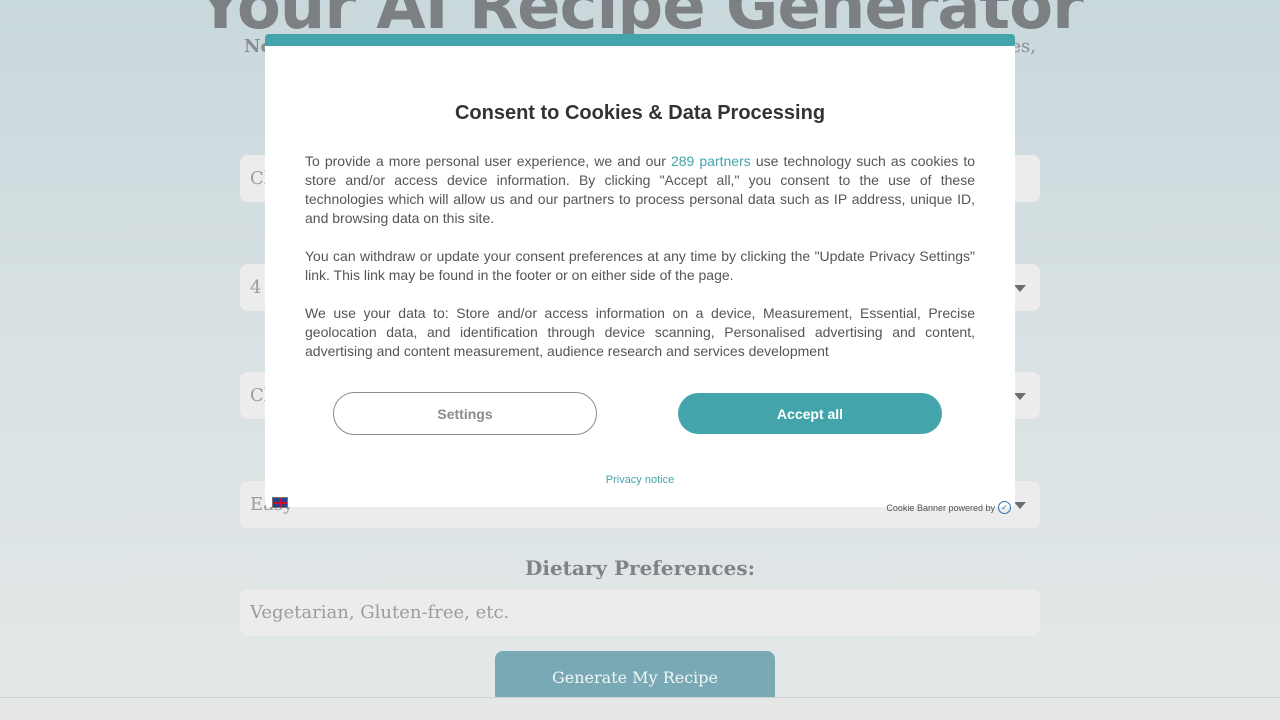 This screenshot has height=720, width=1280. Describe the element at coordinates (640, 568) in the screenshot. I see `dietary-preferences-label: Dietary Preferences:` at that location.